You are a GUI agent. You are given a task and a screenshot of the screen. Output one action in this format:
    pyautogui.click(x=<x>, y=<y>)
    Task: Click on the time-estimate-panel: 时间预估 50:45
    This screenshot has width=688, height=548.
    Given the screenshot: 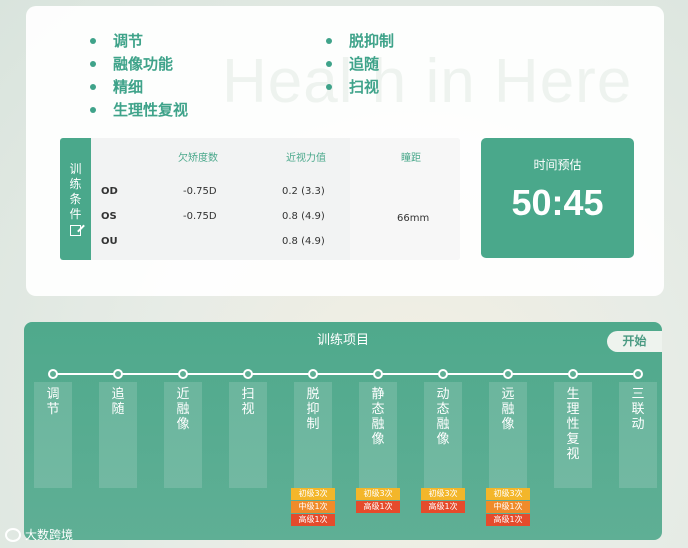 What is the action you would take?
    pyautogui.click(x=557, y=198)
    